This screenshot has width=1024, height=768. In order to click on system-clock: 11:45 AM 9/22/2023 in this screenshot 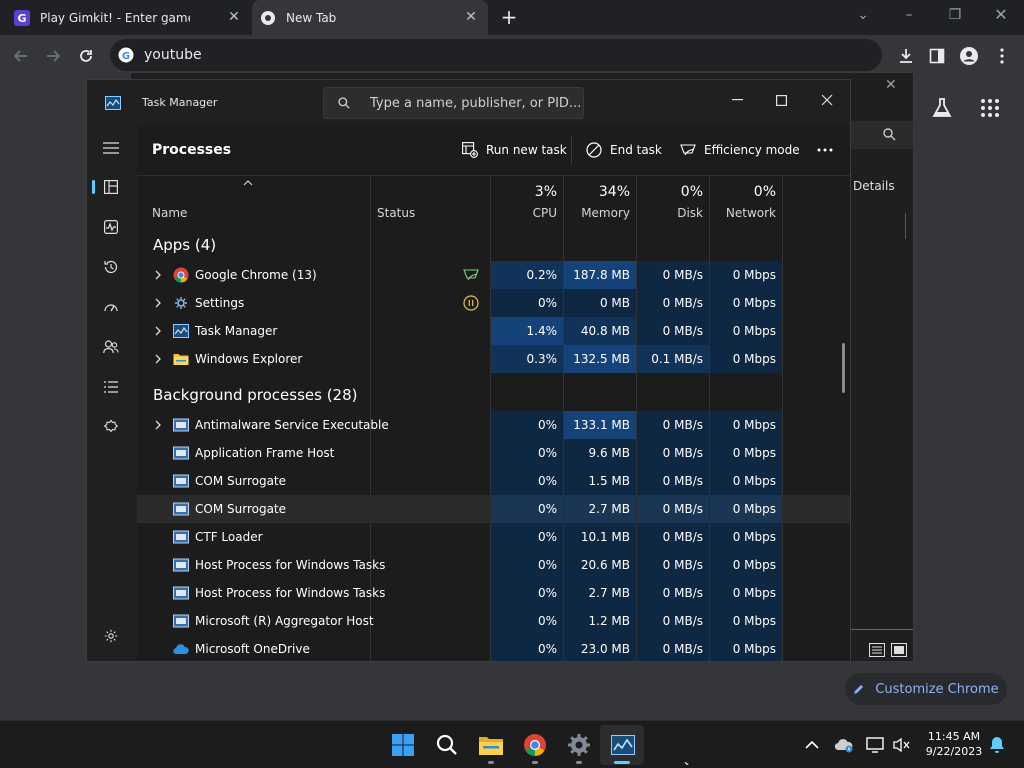, I will do `click(954, 744)`.